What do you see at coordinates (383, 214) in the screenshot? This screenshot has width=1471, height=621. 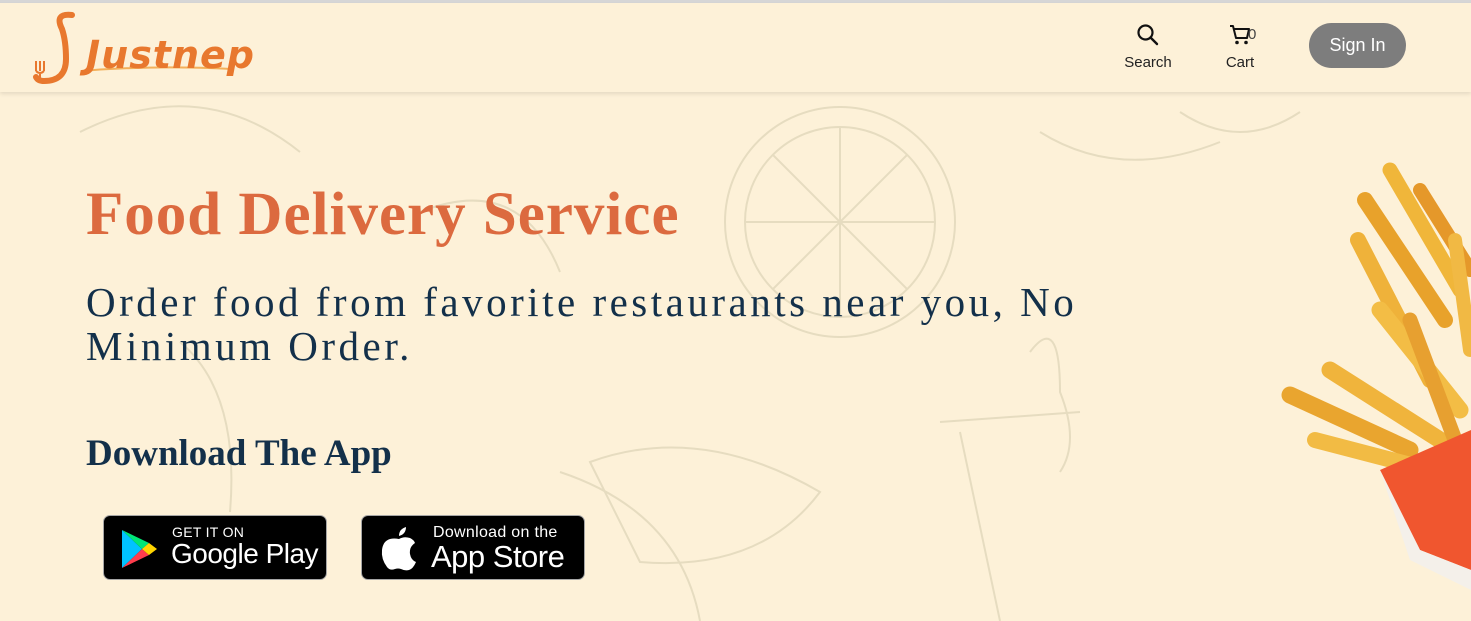 I see `hero-title: Food Delivery Service` at bounding box center [383, 214].